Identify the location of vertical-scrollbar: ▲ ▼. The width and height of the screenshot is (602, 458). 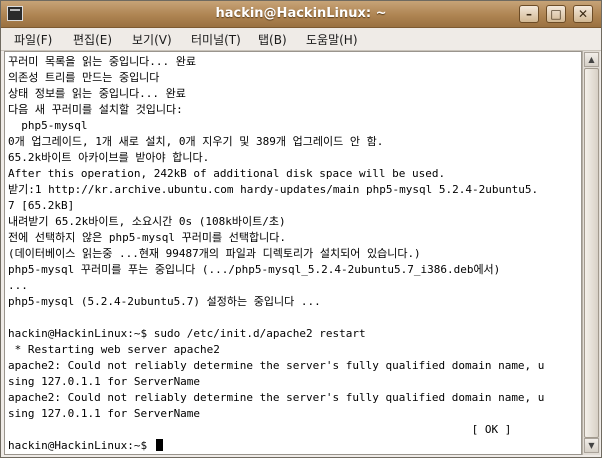
(591, 253).